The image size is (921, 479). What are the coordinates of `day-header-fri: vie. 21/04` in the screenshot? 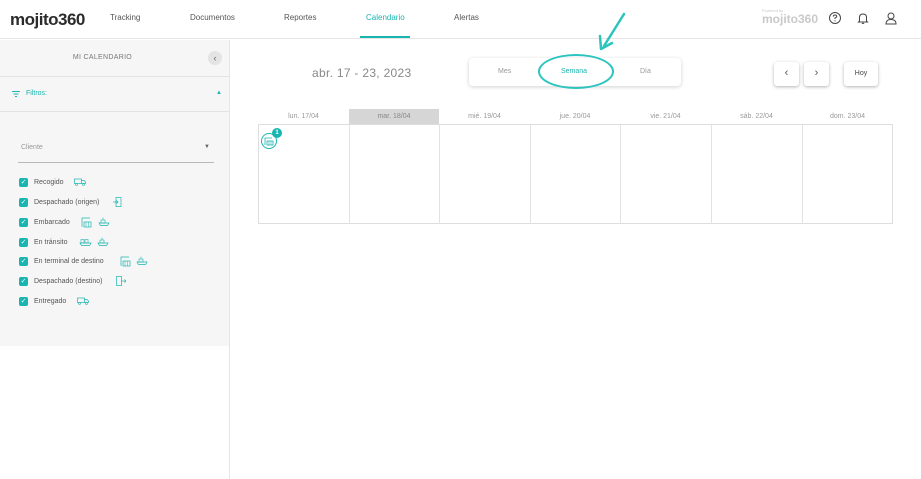 It's located at (665, 116).